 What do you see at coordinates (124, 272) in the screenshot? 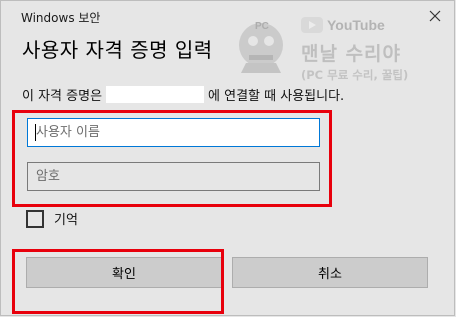
I see `ok-button: 확인` at bounding box center [124, 272].